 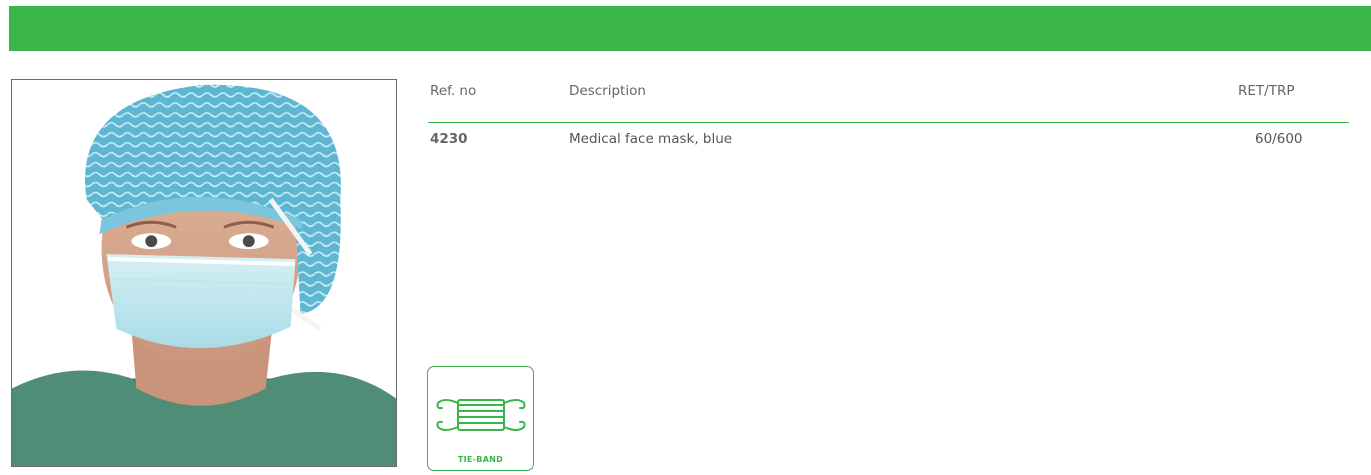 I want to click on column-header-ref: Ref. no, so click(x=453, y=91).